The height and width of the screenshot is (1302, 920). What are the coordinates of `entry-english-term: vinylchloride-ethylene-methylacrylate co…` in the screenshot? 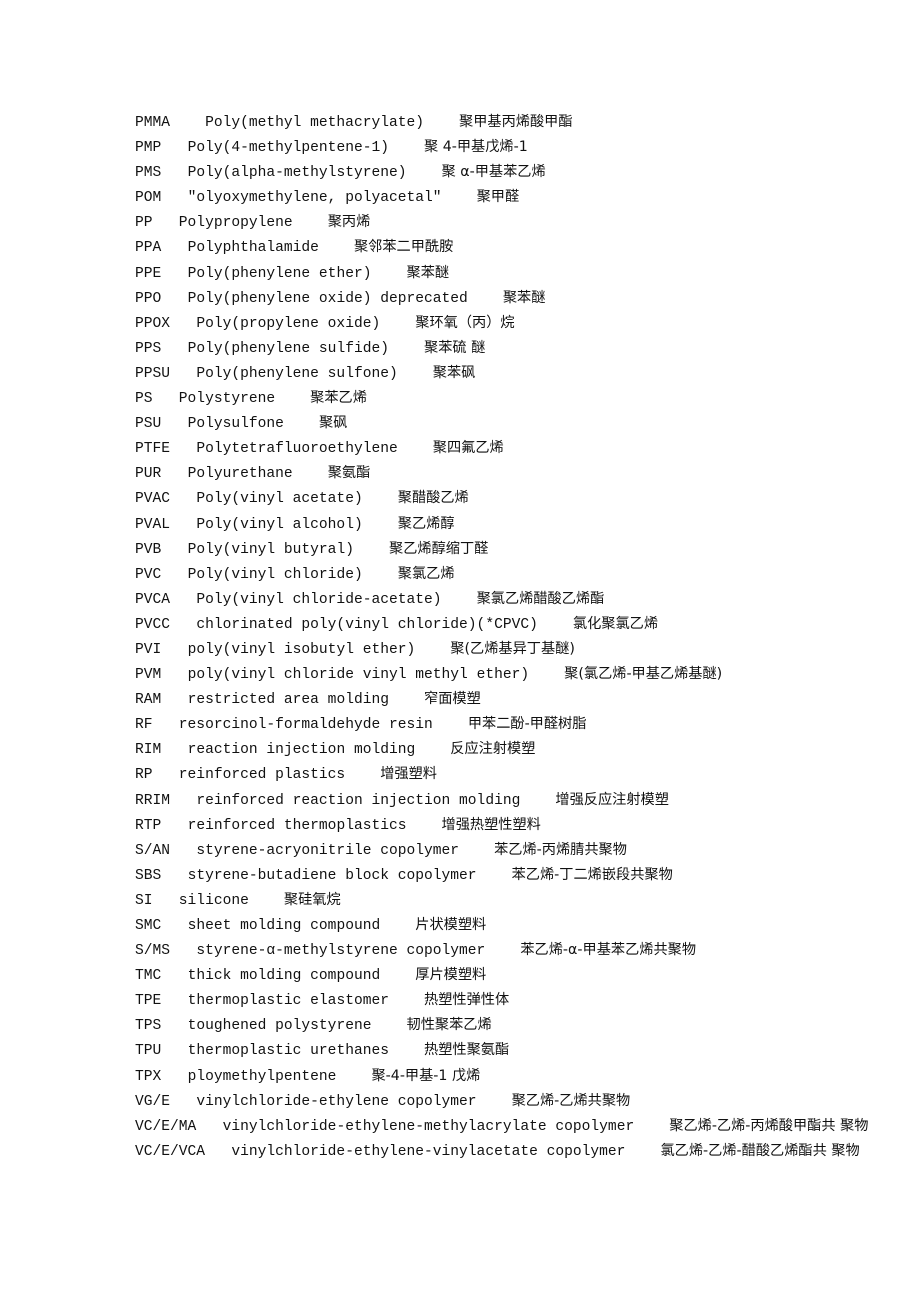 It's located at (428, 1126).